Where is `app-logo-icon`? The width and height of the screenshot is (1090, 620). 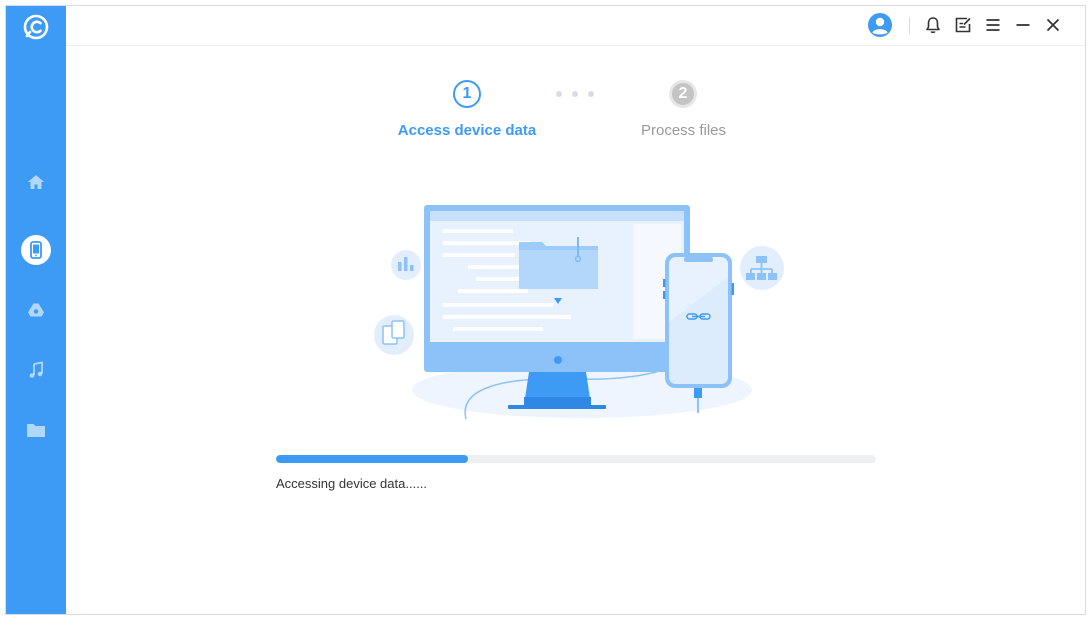
app-logo-icon is located at coordinates (36, 27).